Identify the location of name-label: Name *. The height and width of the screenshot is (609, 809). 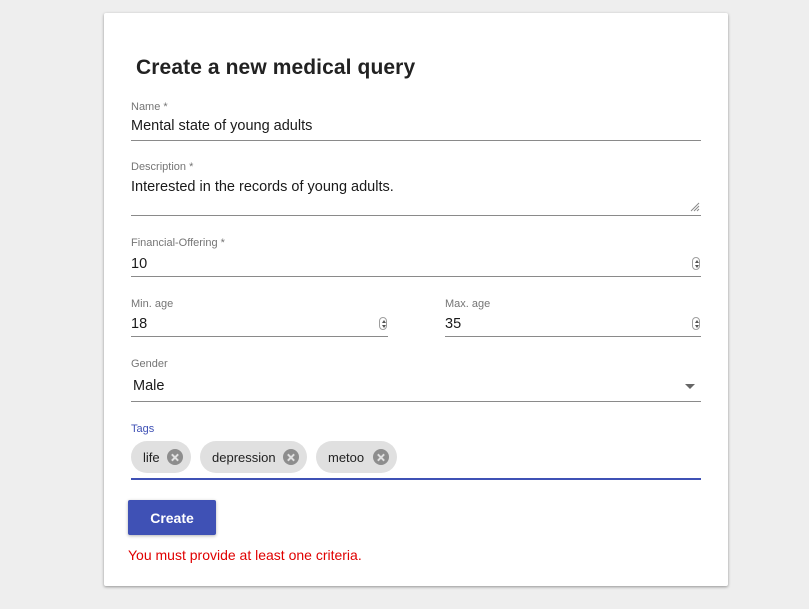
(149, 107).